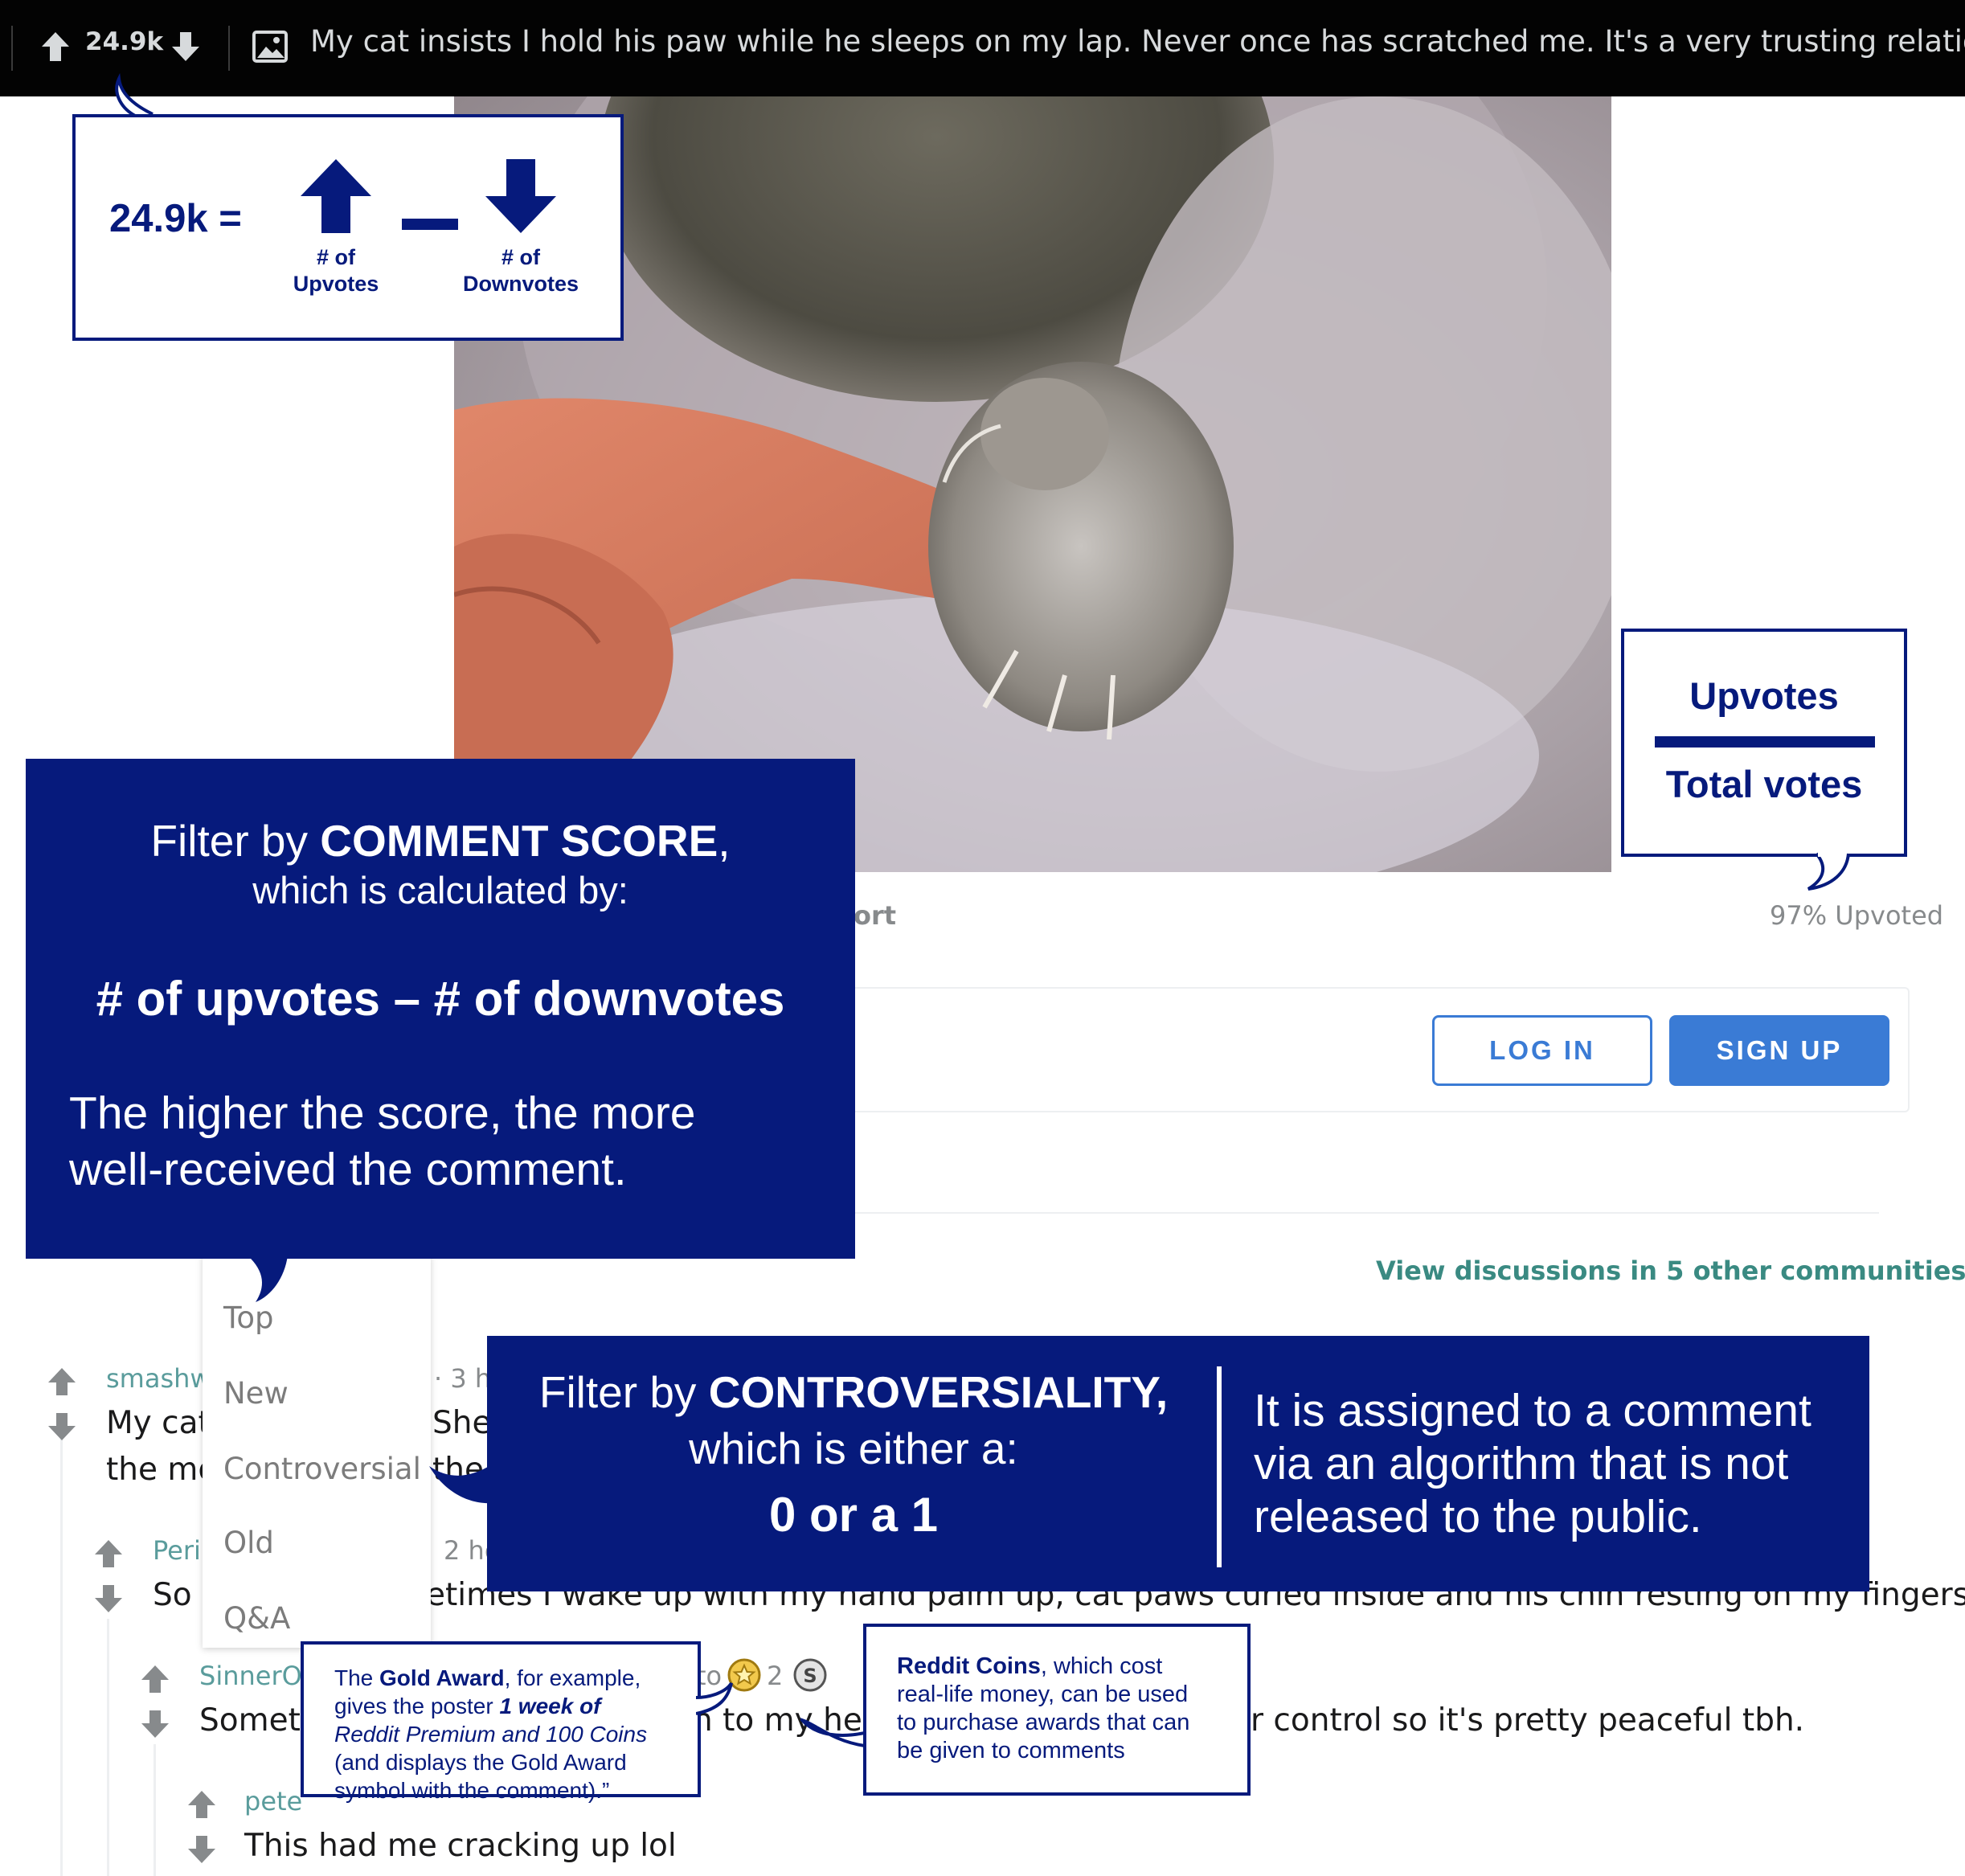  Describe the element at coordinates (248, 1318) in the screenshot. I see `sort-option-top: Top` at that location.